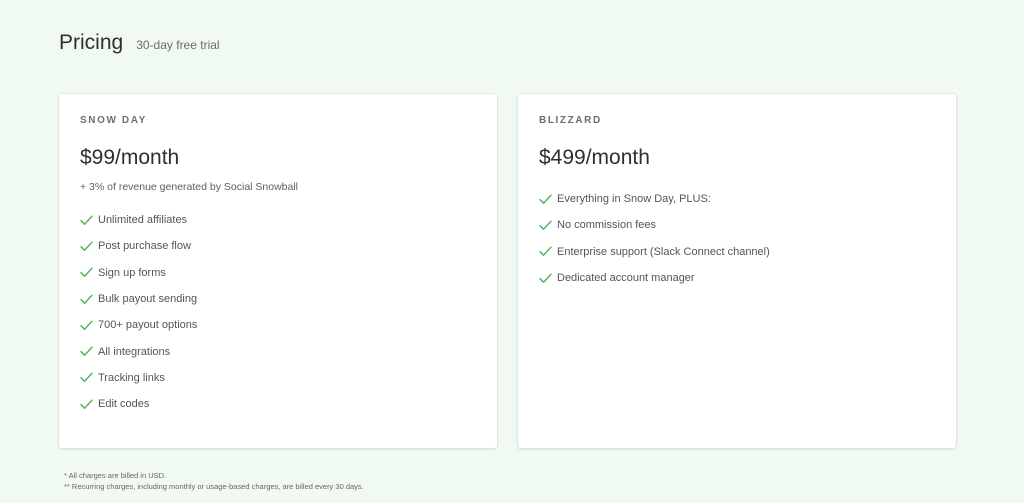 The image size is (1024, 503). I want to click on page-title: Pricing, so click(91, 42).